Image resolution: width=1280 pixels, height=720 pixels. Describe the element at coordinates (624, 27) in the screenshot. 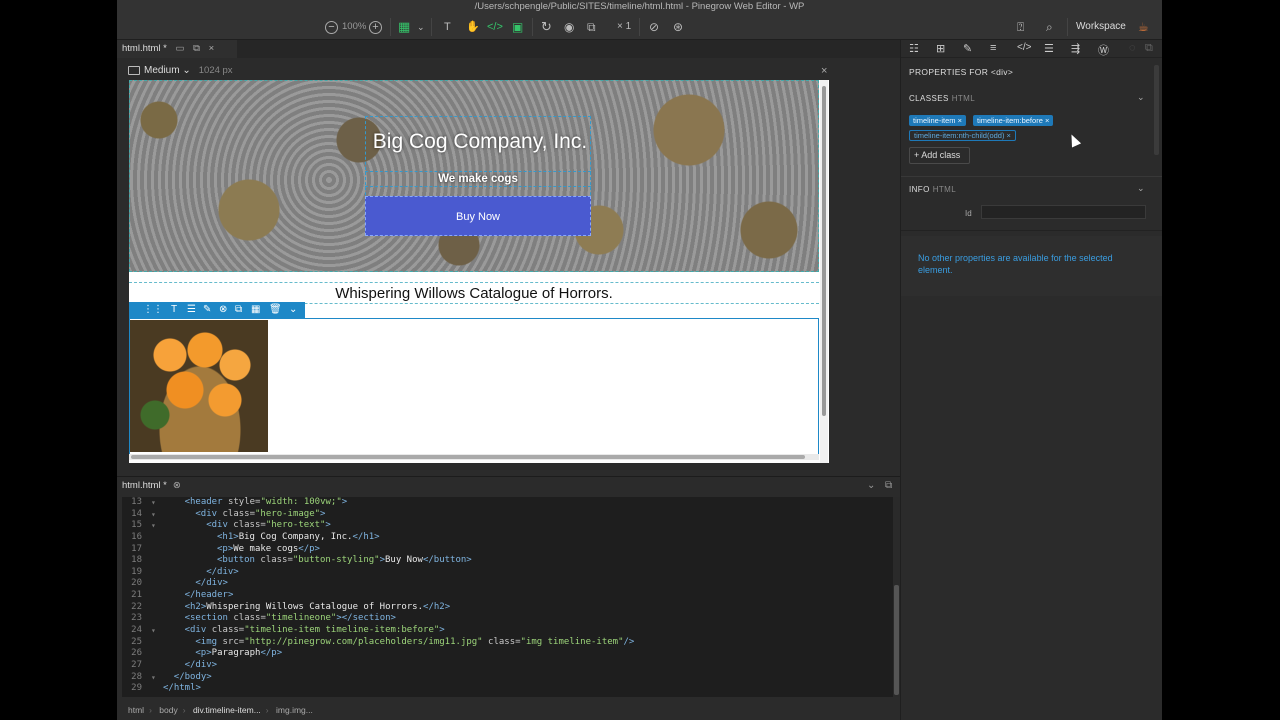

I see `multiplier-label: × 1` at that location.